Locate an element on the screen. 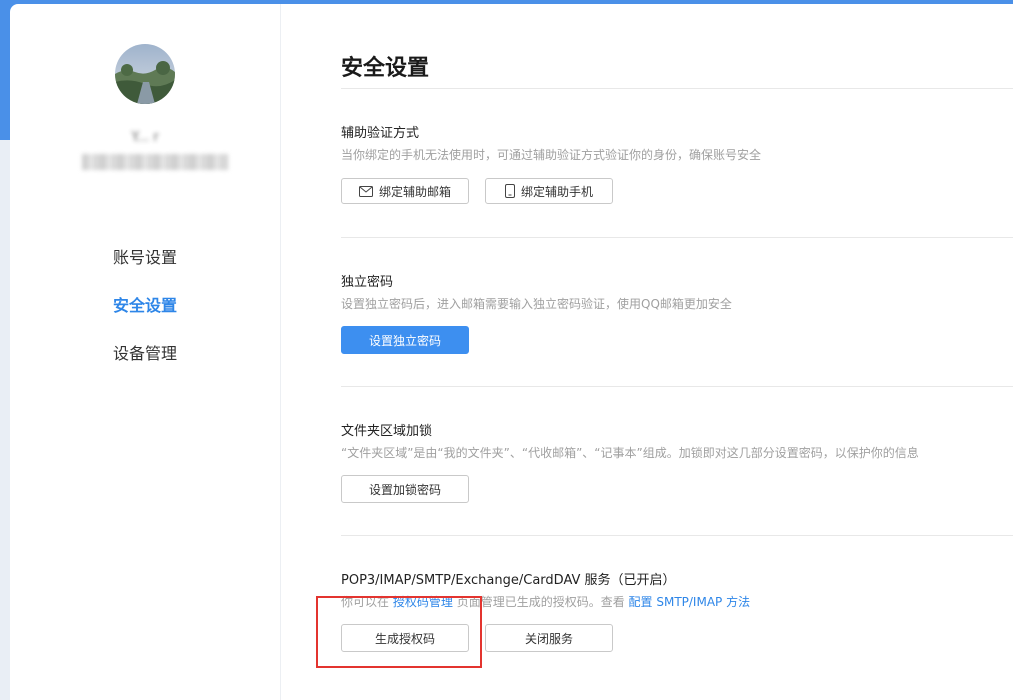 The image size is (1013, 700). pop3-service-title: POP3/IMAP/SMTP/Exchange/CardDAV 服务（已开启） is located at coordinates (508, 580).